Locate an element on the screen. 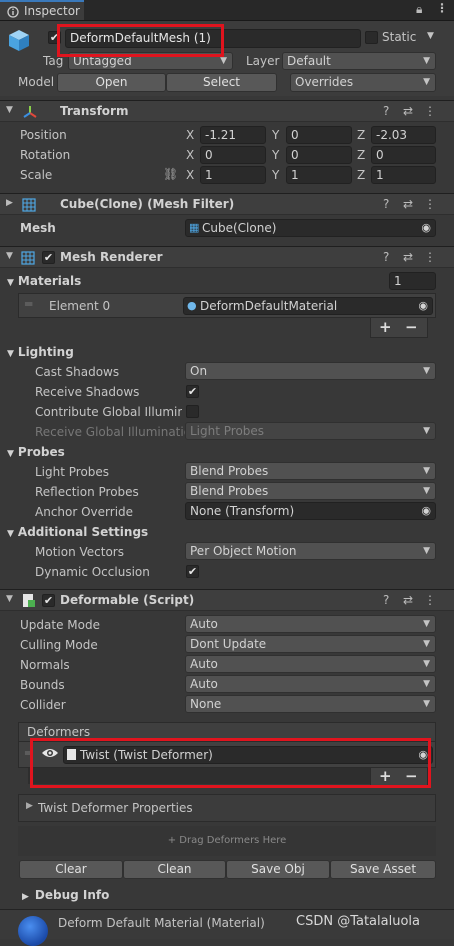  light-probes-dropdown: Blend Probes ▼ is located at coordinates (310, 471).